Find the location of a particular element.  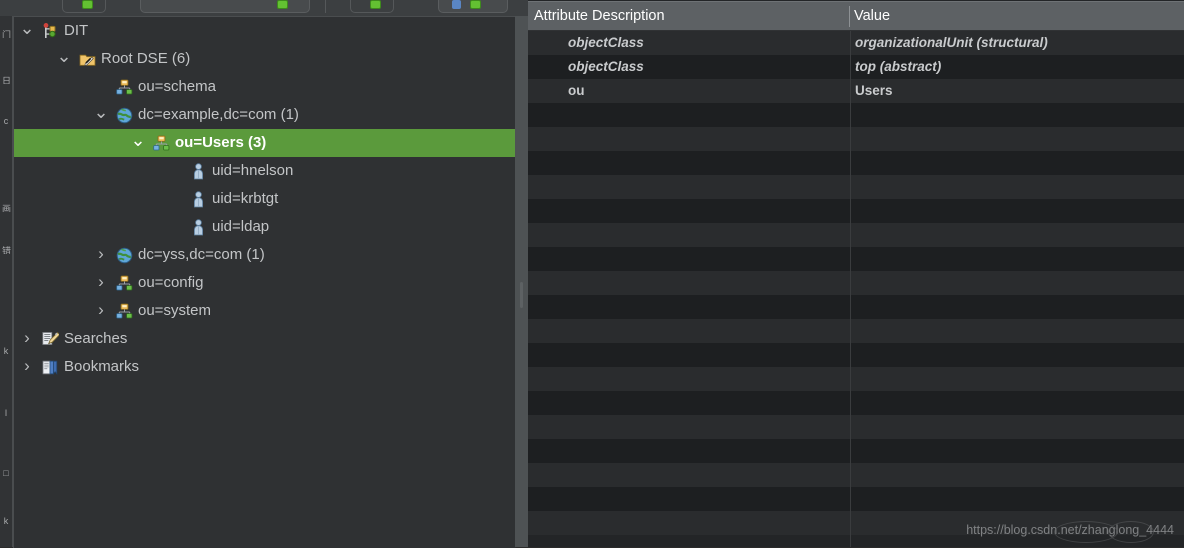

tree-item-dc-example-com: ⌄ dc=example,dc=com (1) is located at coordinates (265, 115).